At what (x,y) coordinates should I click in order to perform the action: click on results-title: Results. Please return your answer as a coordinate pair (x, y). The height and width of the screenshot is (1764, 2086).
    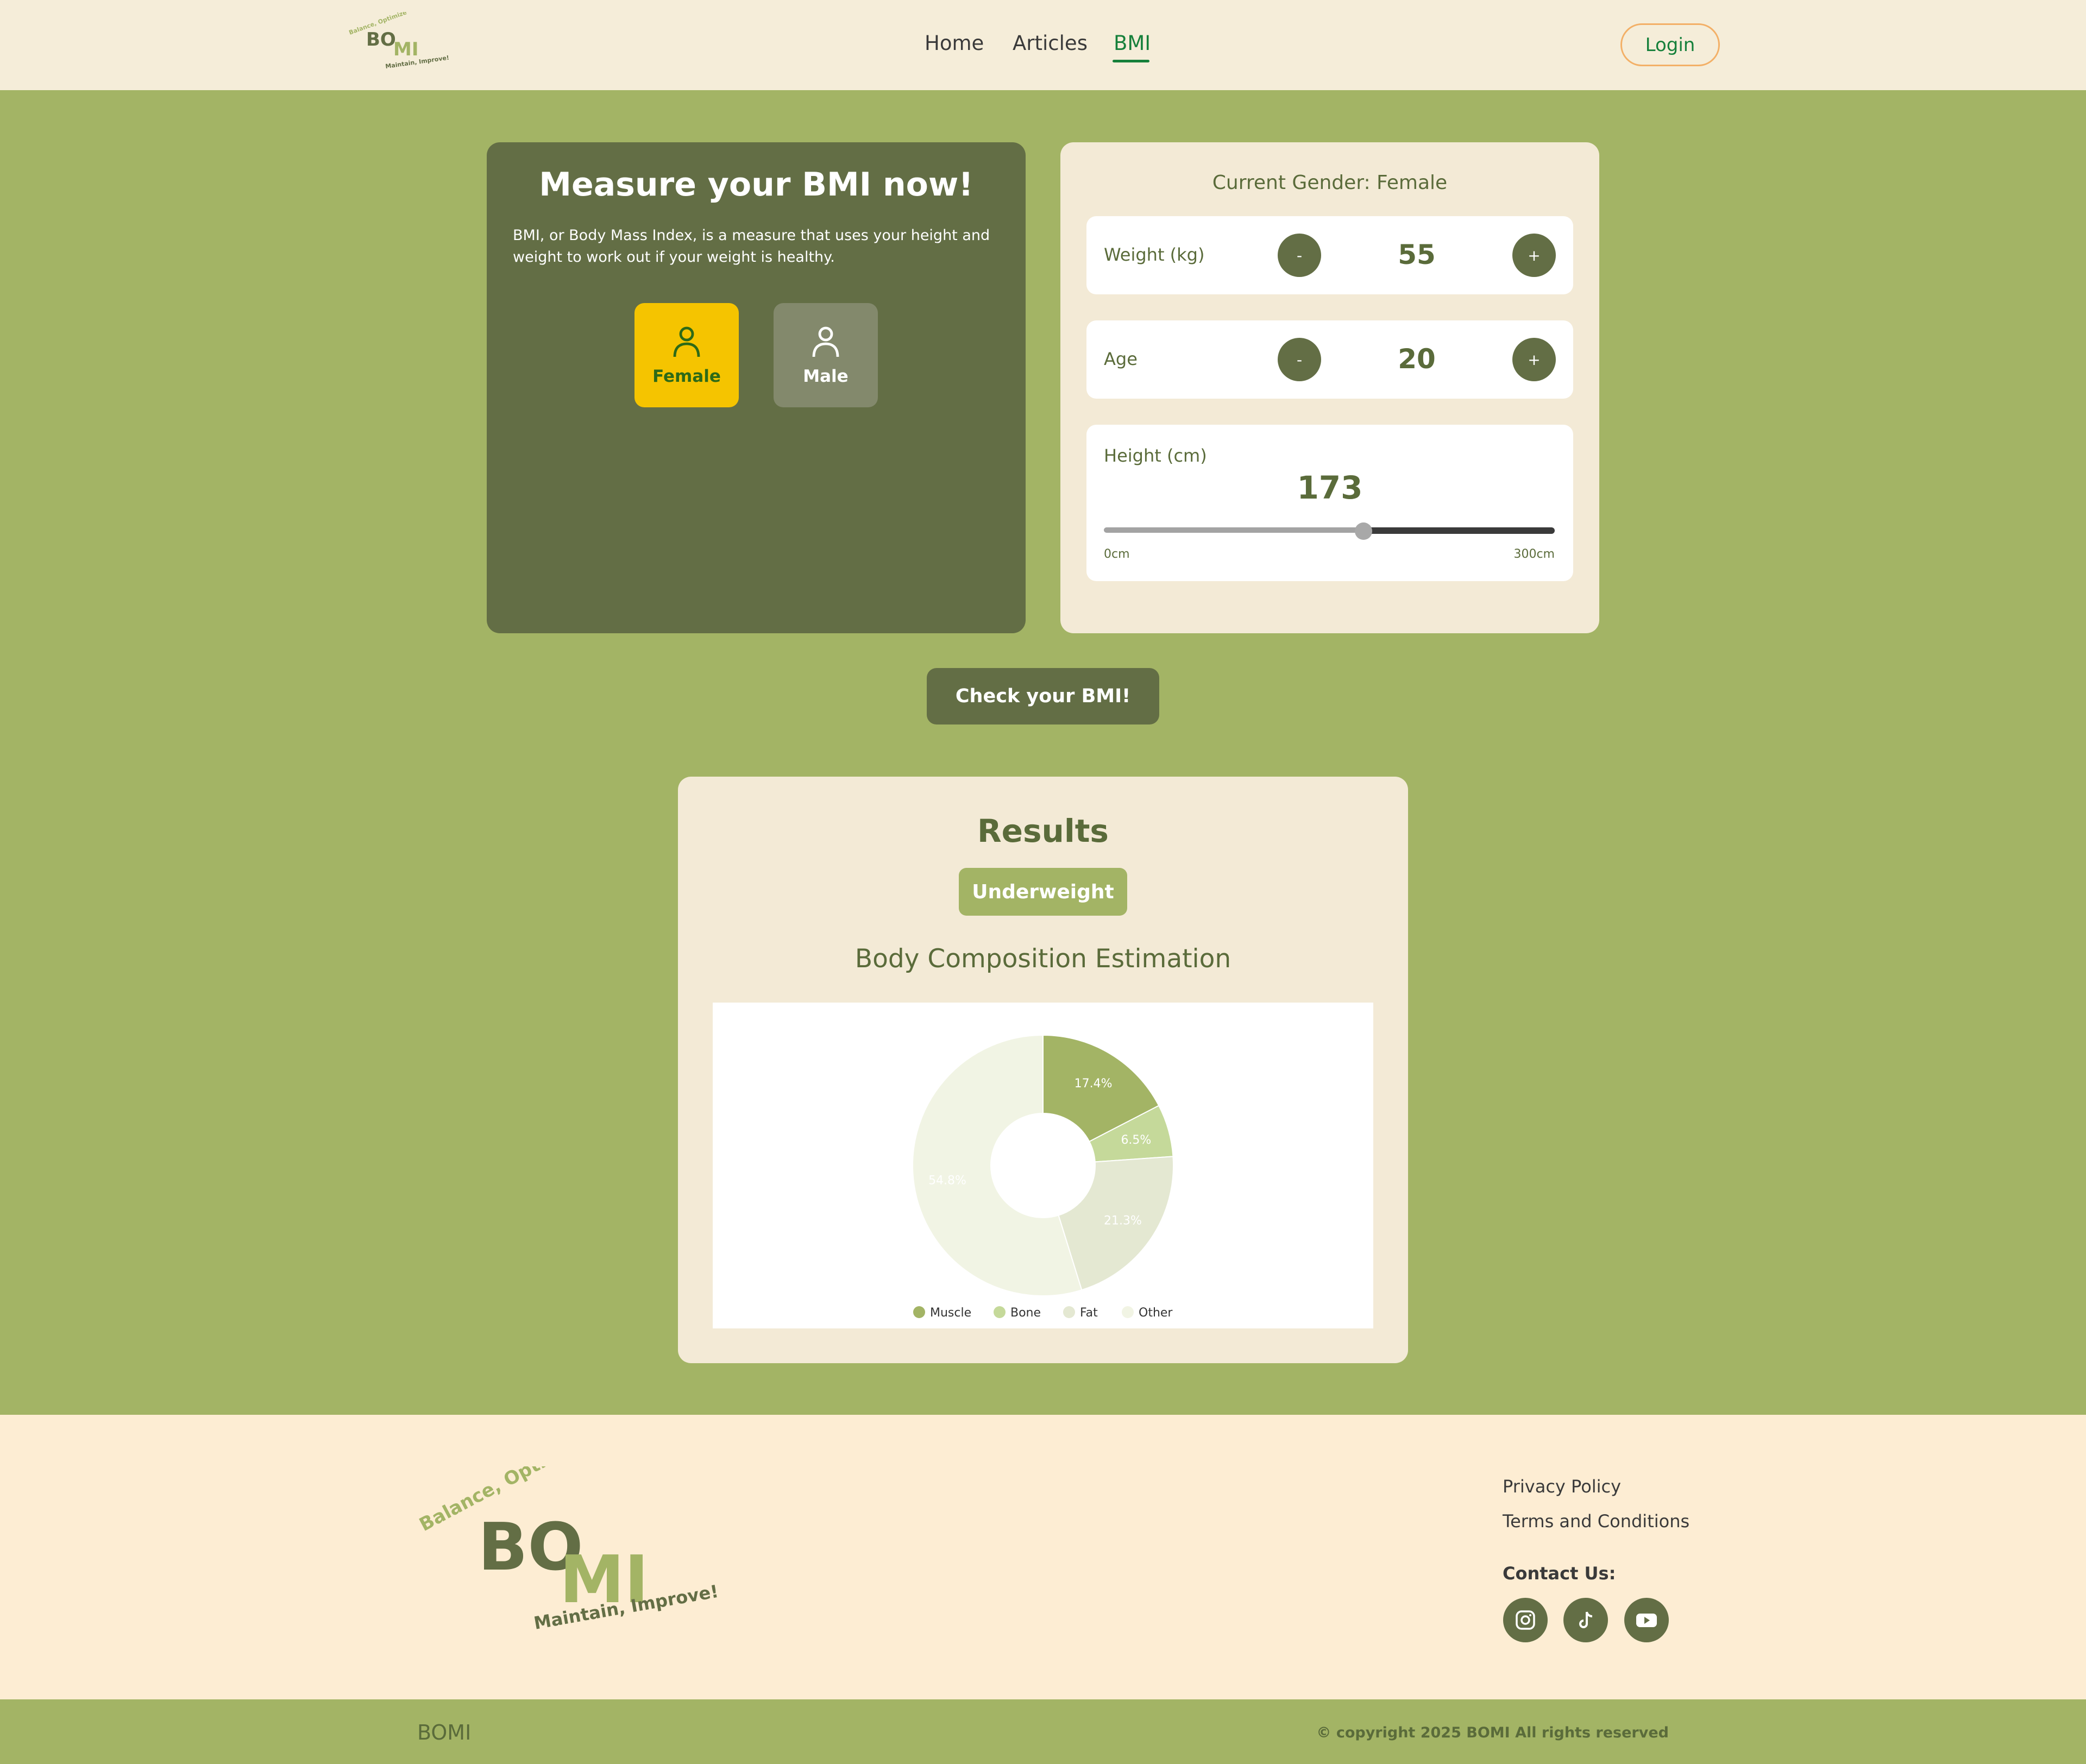
    Looking at the image, I should click on (1043, 830).